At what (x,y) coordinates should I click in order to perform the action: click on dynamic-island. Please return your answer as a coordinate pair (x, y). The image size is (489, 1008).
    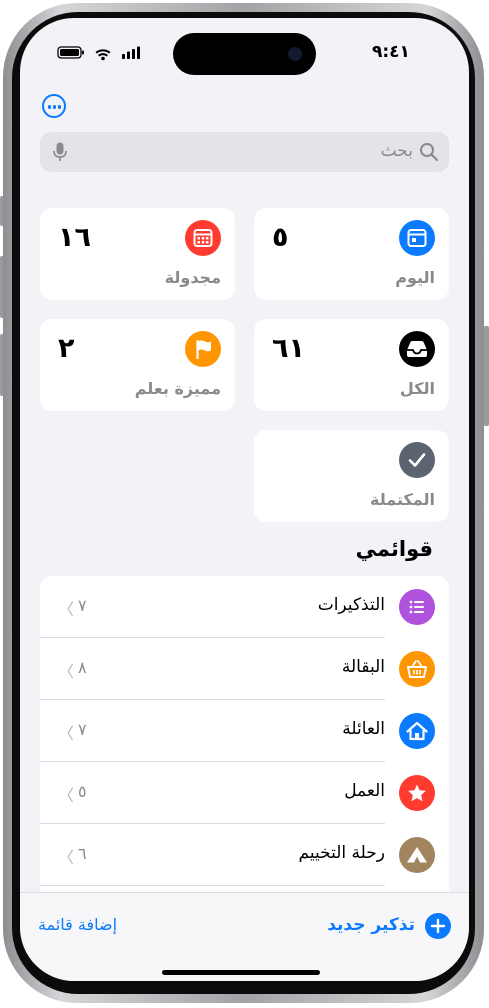
    Looking at the image, I should click on (244, 54).